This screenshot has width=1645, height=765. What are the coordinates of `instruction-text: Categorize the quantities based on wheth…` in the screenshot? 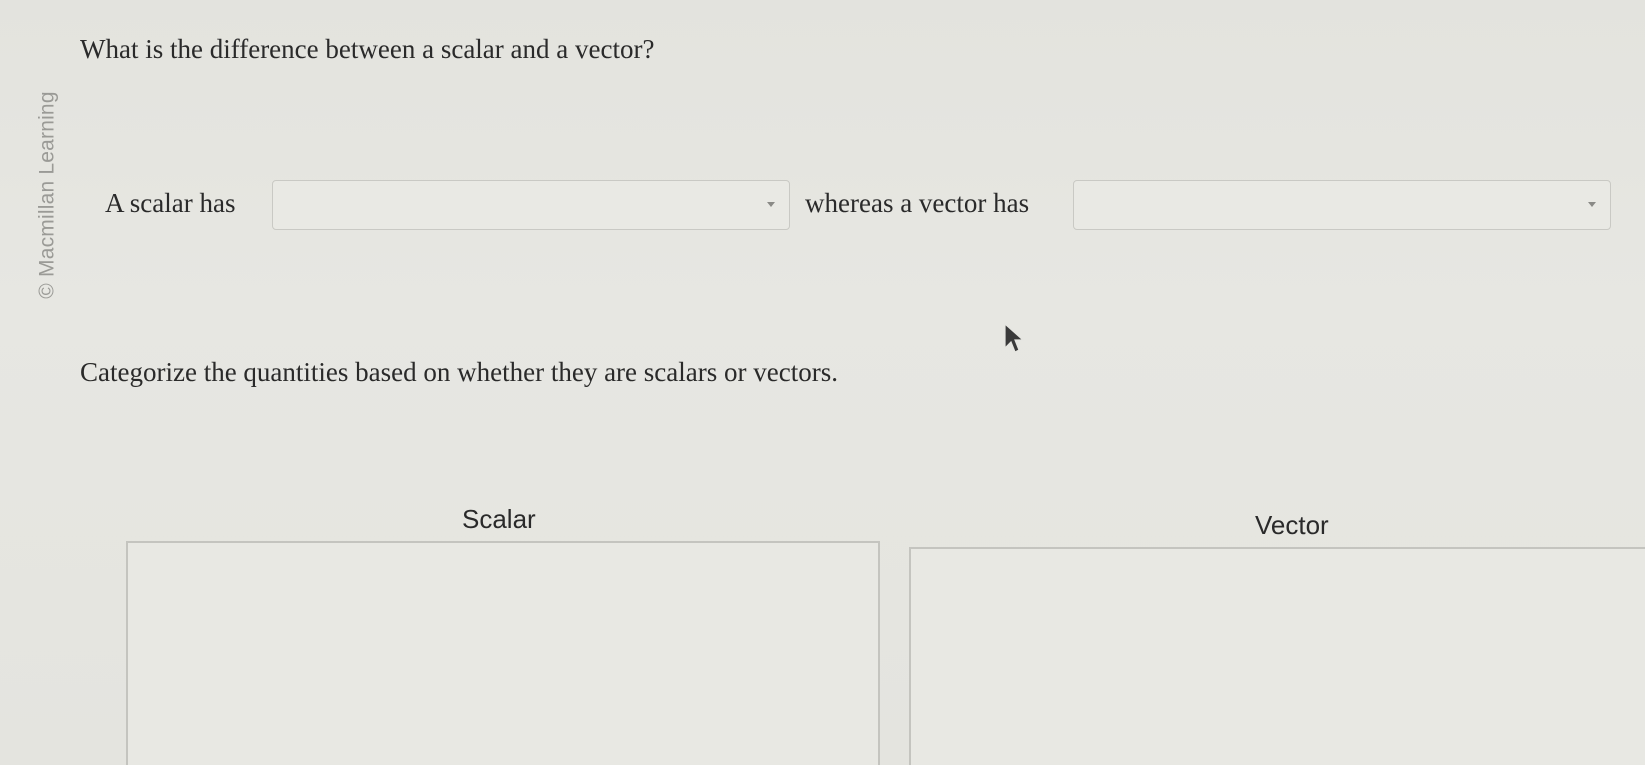 It's located at (459, 372).